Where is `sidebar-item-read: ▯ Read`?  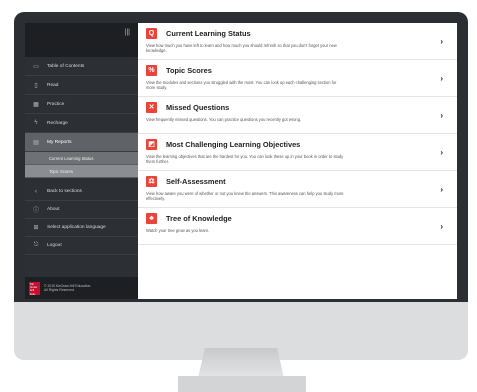
sidebar-item-read: ▯ Read is located at coordinates (81, 85).